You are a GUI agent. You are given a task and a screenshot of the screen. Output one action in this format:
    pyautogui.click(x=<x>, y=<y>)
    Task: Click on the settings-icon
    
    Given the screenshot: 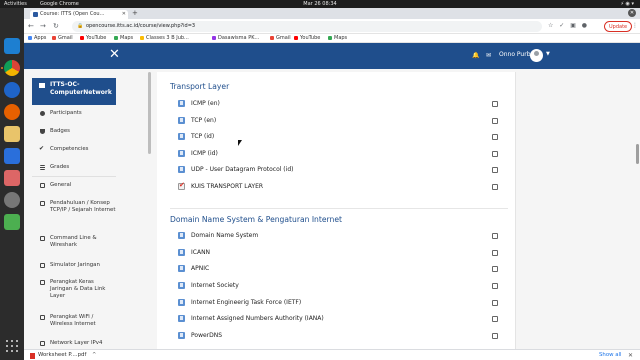 What is the action you would take?
    pyautogui.click(x=12, y=200)
    